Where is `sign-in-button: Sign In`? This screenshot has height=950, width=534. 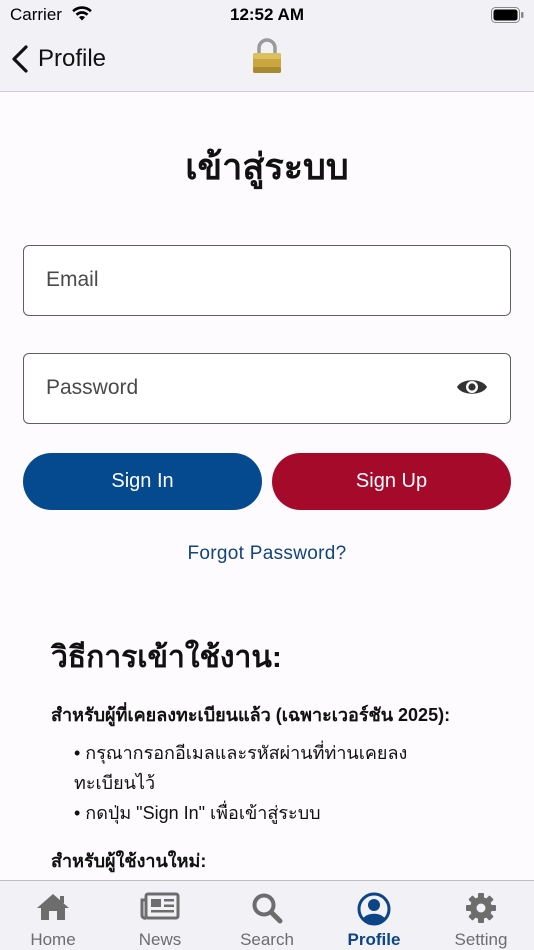 sign-in-button: Sign In is located at coordinates (142, 481).